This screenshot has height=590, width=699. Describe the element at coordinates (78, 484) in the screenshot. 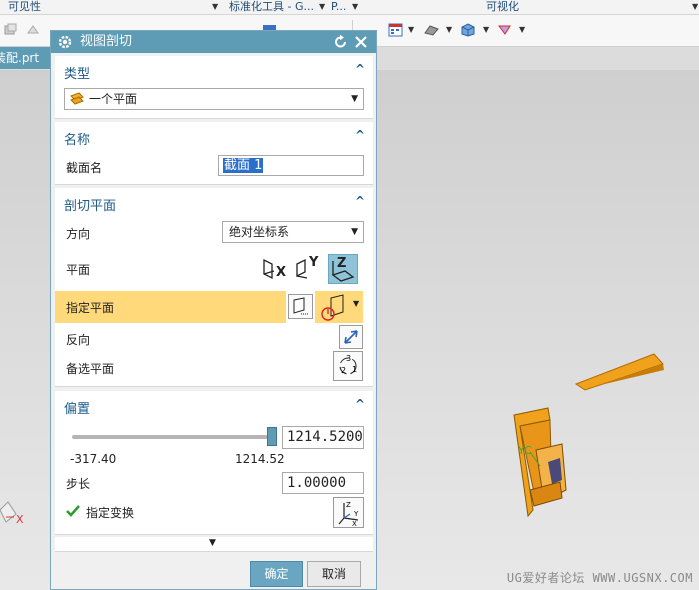

I see `step-label: 步长` at that location.